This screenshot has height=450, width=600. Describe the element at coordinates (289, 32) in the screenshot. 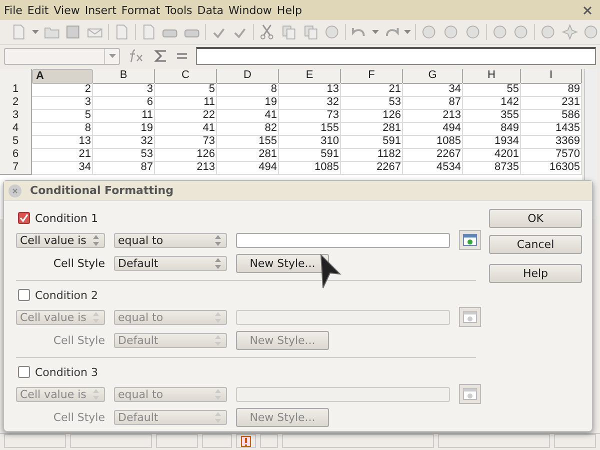

I see `copy-icon` at that location.